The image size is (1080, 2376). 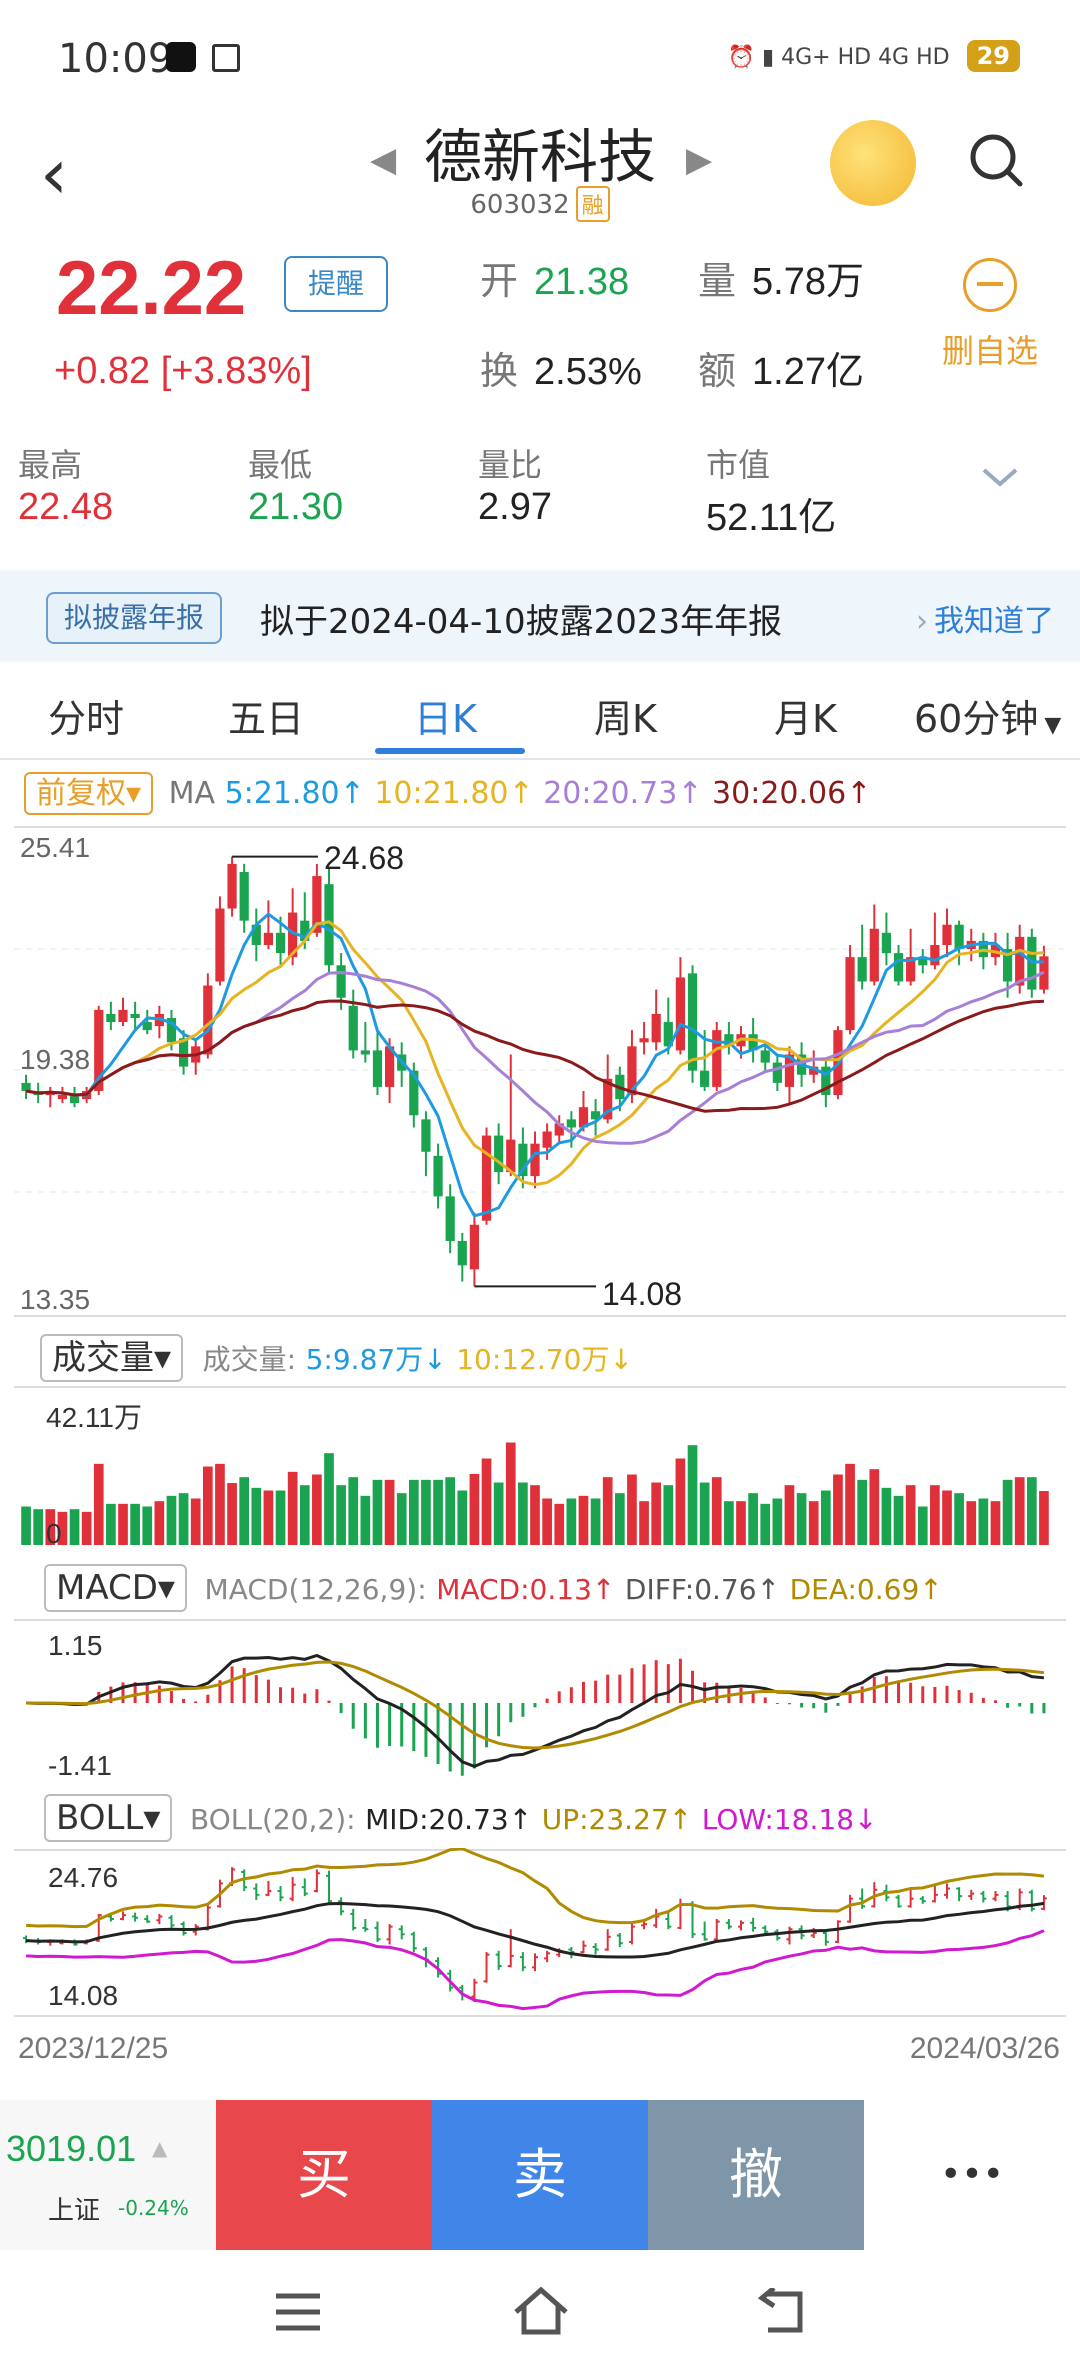 I want to click on indicator-selector-boll: BOLL▾, so click(x=108, y=1818).